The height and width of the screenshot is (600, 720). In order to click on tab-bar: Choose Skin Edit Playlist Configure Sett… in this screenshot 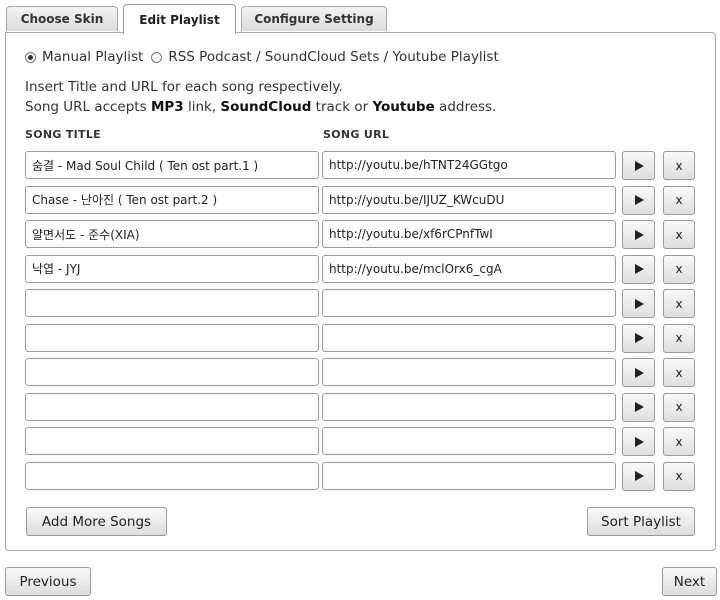, I will do `click(361, 19)`.